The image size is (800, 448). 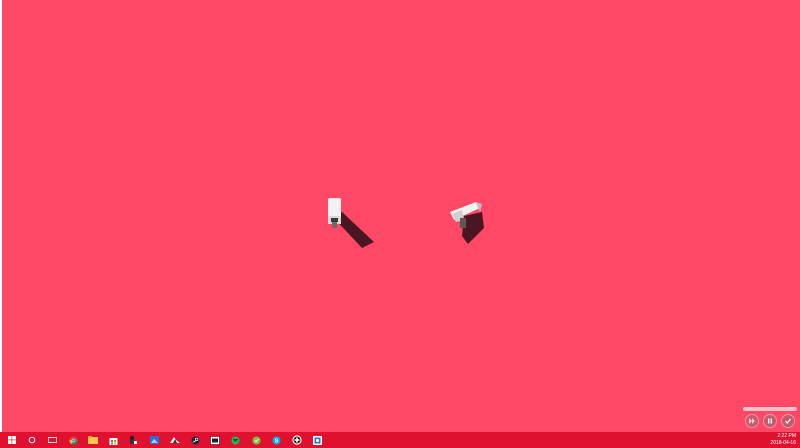 I want to click on pause-button, so click(x=770, y=421).